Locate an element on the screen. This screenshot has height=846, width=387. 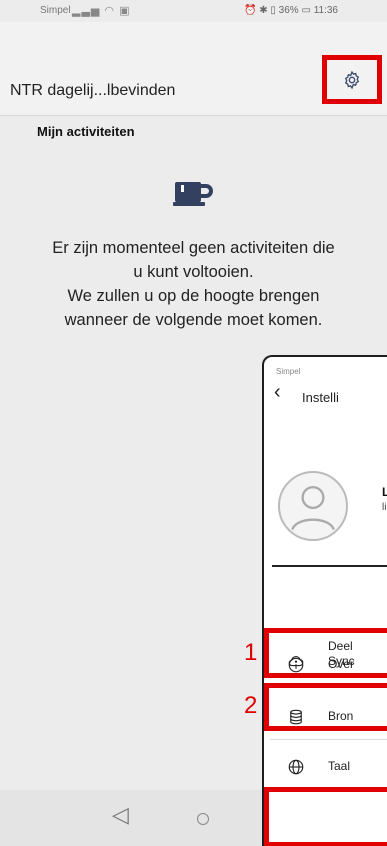
empty-line-3: We zullen u op de hoogte brengen is located at coordinates (193, 296).